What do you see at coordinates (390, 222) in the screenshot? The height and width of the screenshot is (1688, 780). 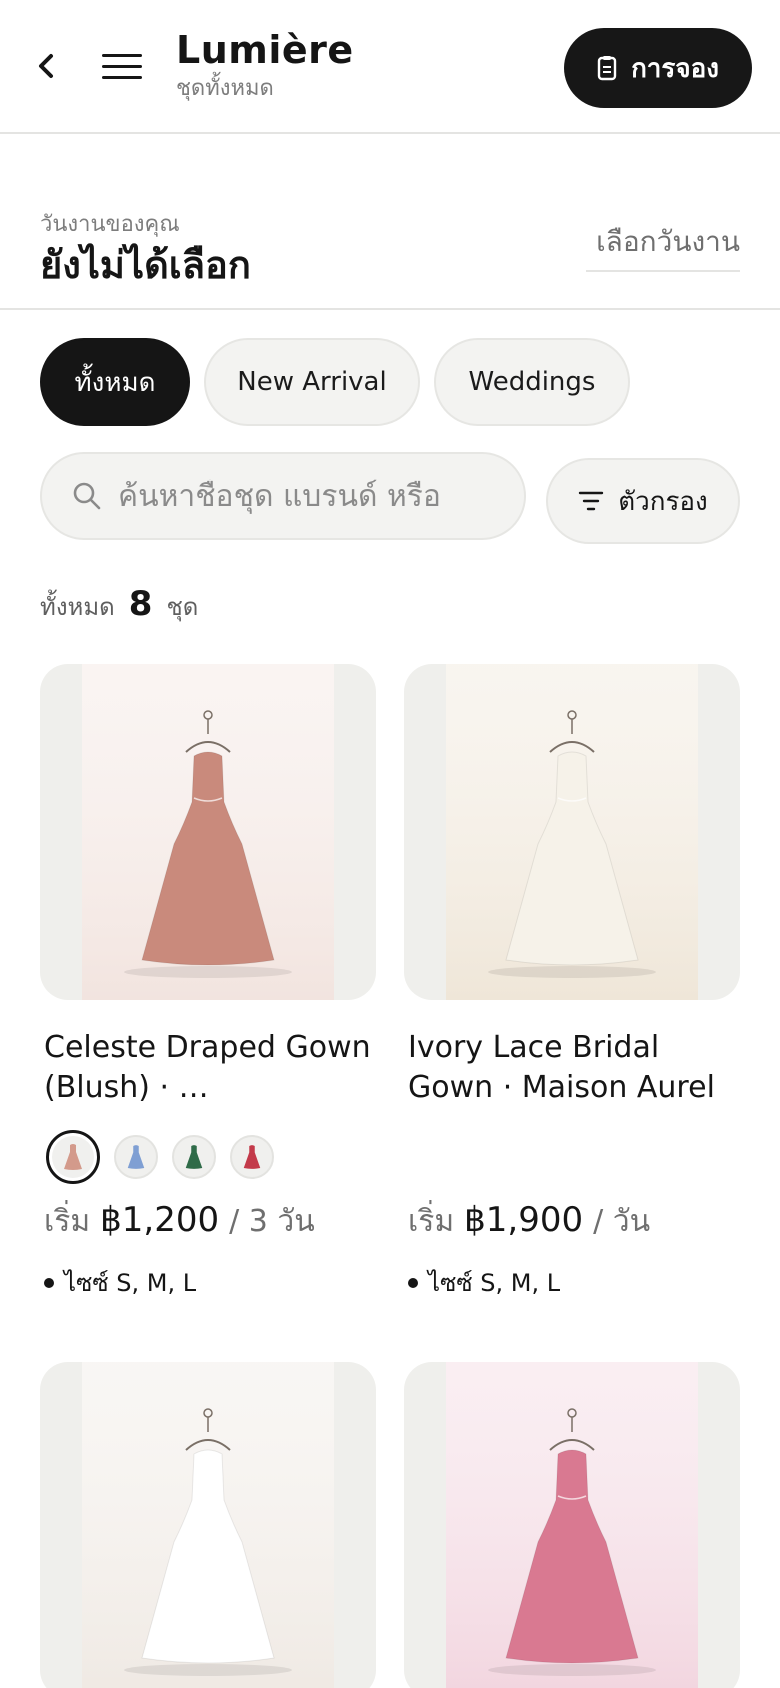 I see `event-date-section: วันงานของคุณ ยังไม่ได้เลือก เลือกวันงาน` at bounding box center [390, 222].